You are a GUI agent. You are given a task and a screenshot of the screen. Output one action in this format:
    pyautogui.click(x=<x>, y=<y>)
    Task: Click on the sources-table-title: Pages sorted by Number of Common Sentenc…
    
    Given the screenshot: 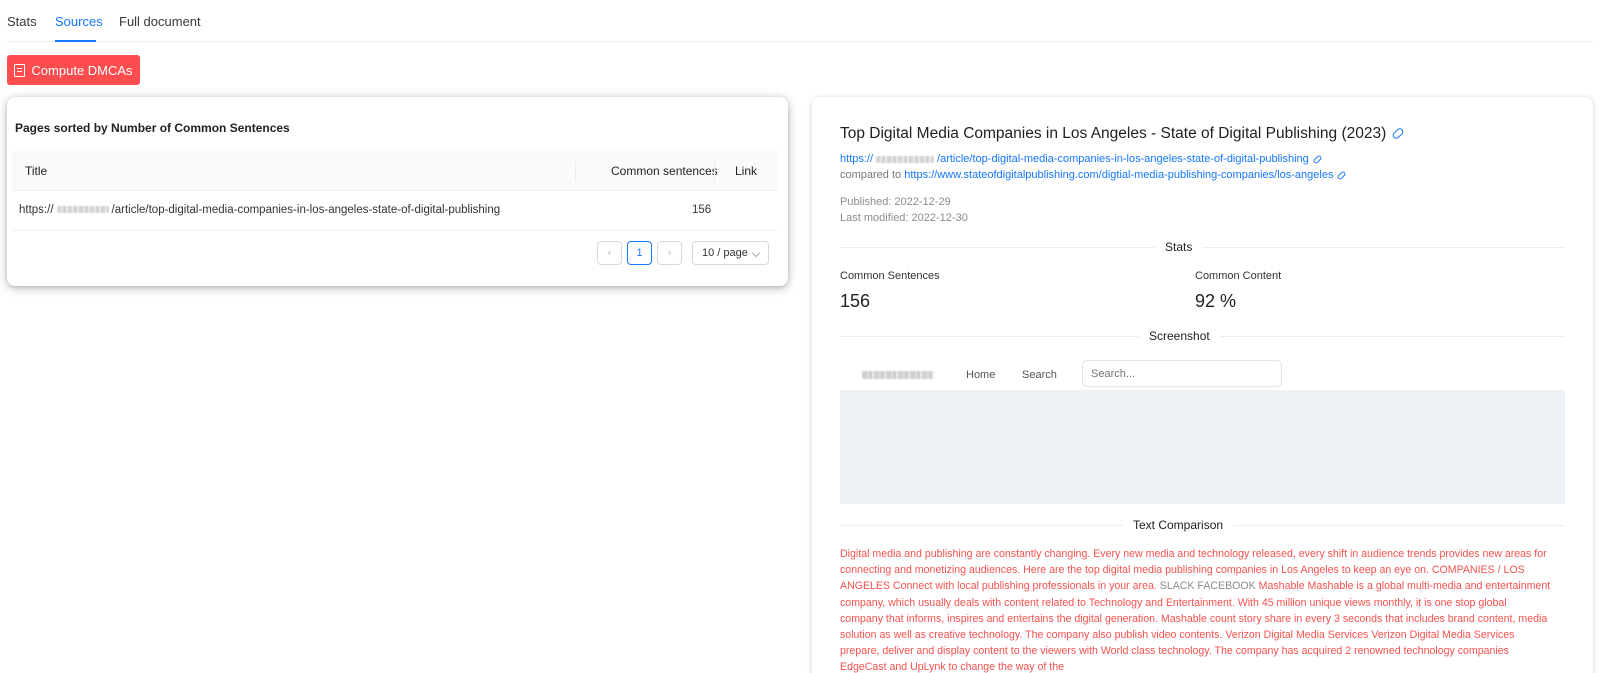 What is the action you would take?
    pyautogui.click(x=152, y=128)
    